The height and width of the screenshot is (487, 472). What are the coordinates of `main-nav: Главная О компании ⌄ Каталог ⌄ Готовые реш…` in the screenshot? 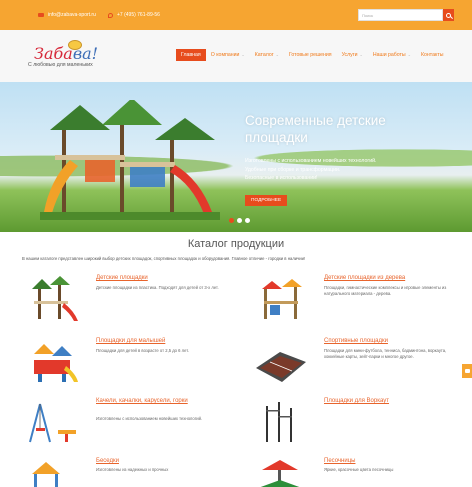 It's located at (312, 55).